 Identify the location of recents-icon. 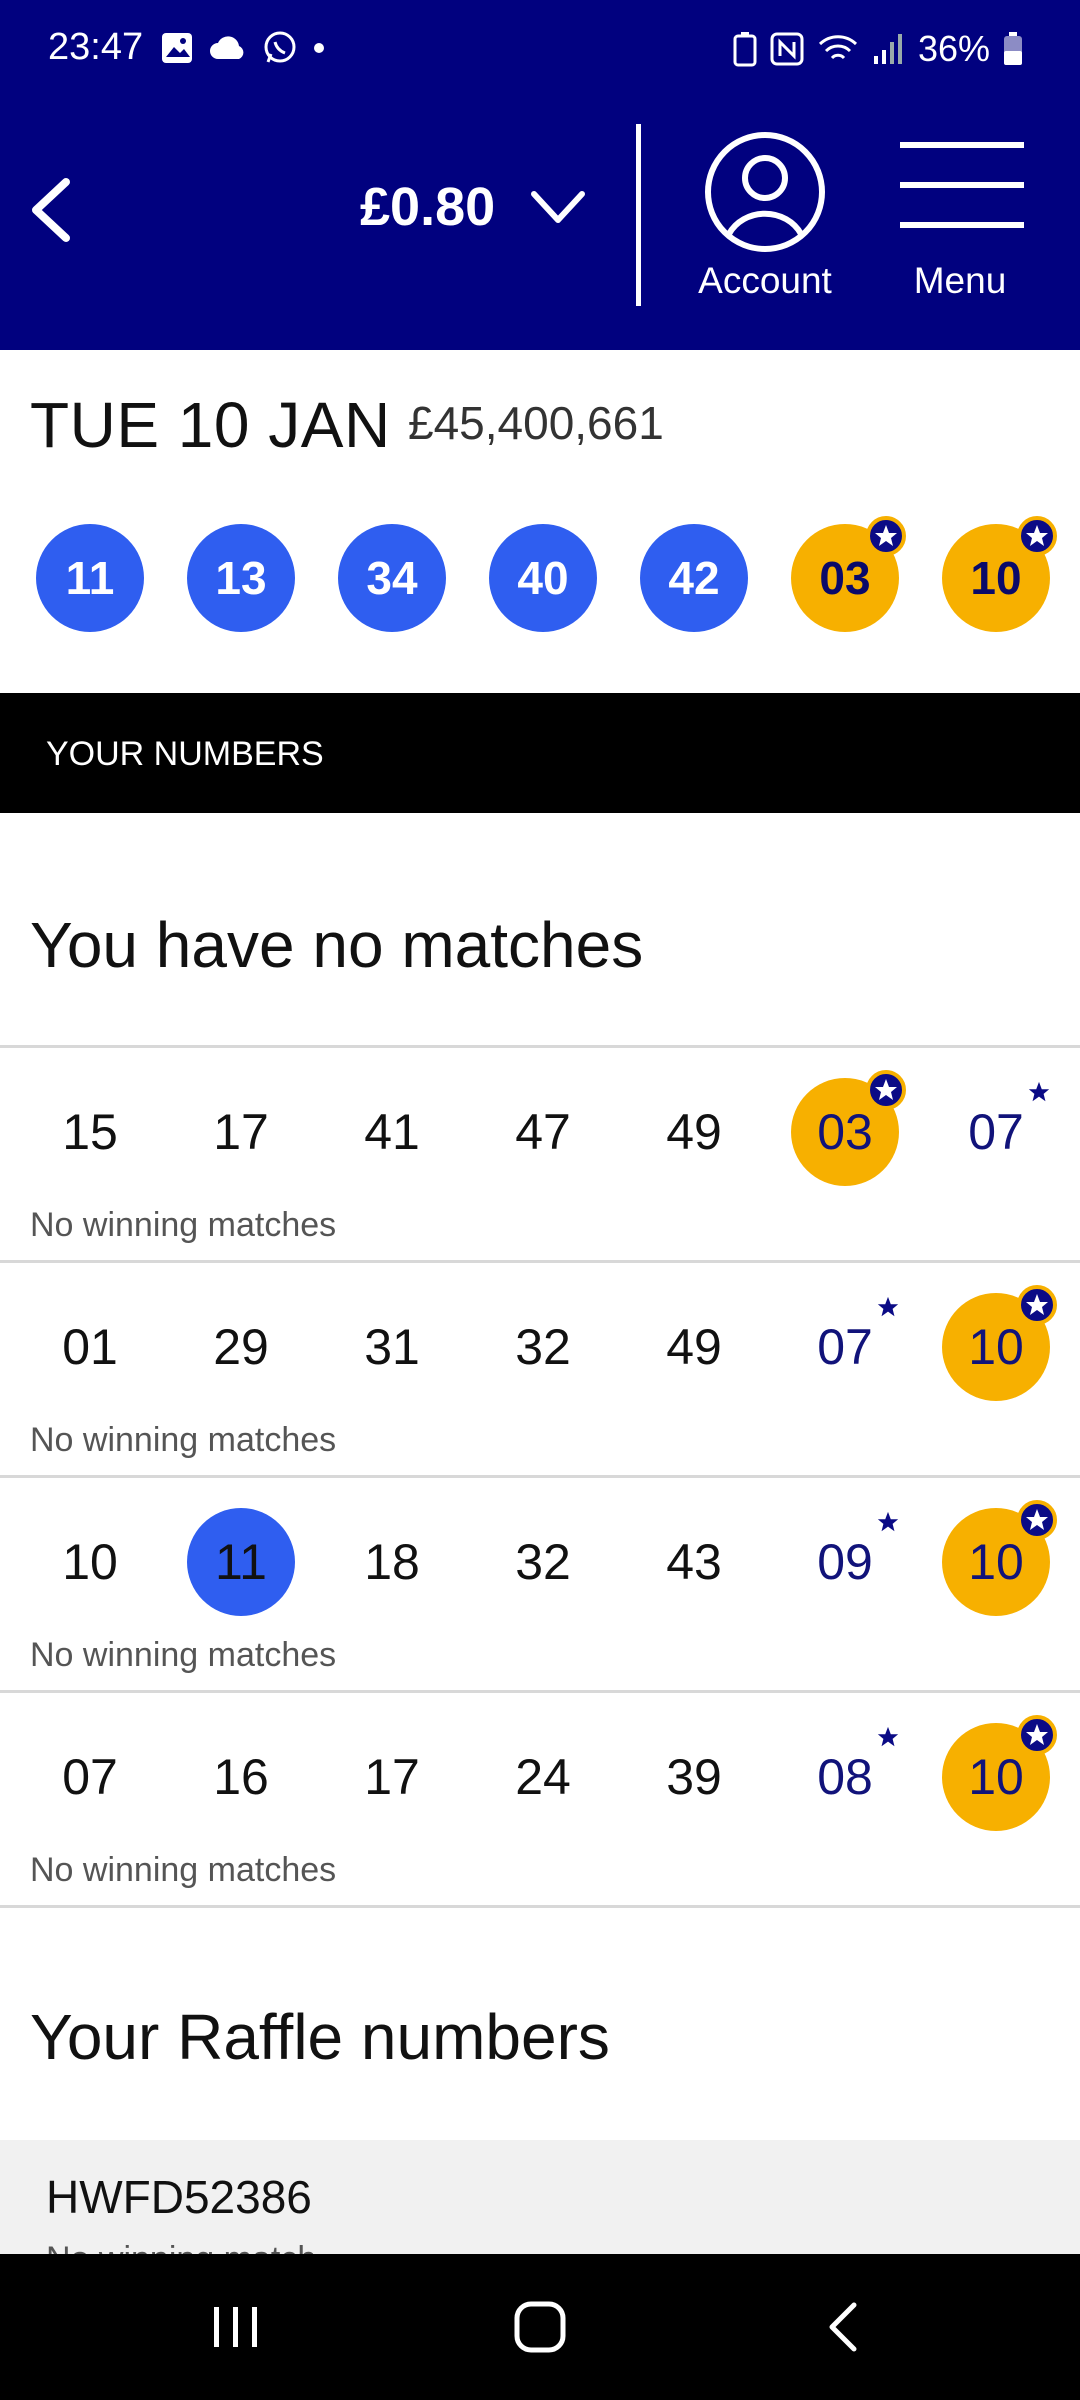
(236, 2327).